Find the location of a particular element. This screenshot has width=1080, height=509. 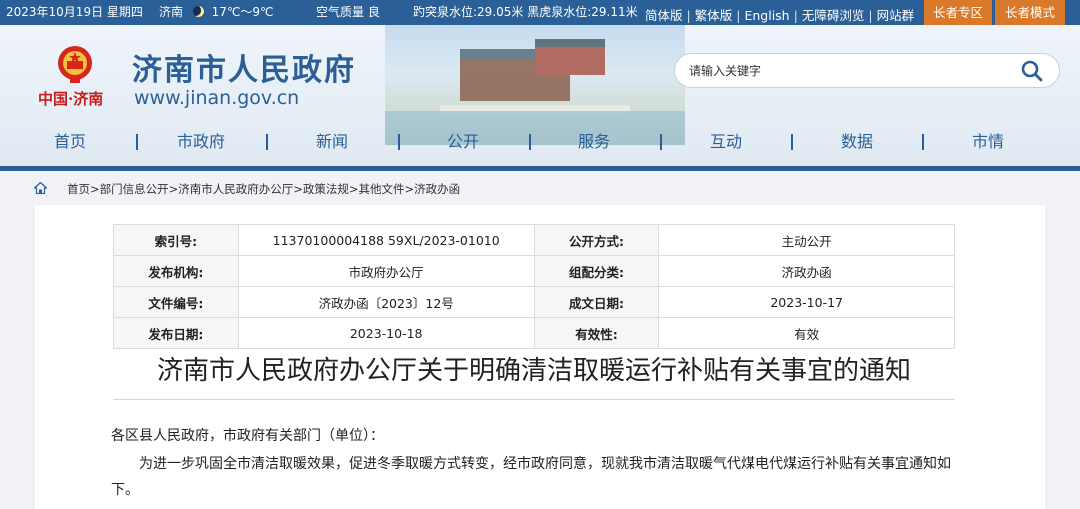

version-links: 简体版 | 繁体版 | English | 无障碍浏览 | 网站群 is located at coordinates (780, 15).